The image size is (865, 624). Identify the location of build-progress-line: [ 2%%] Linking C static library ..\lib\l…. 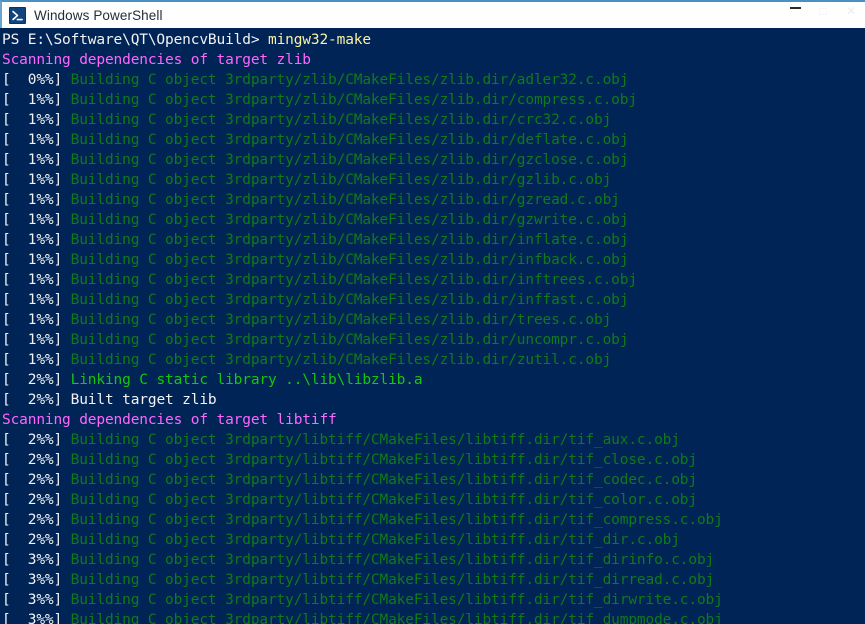
(433, 380).